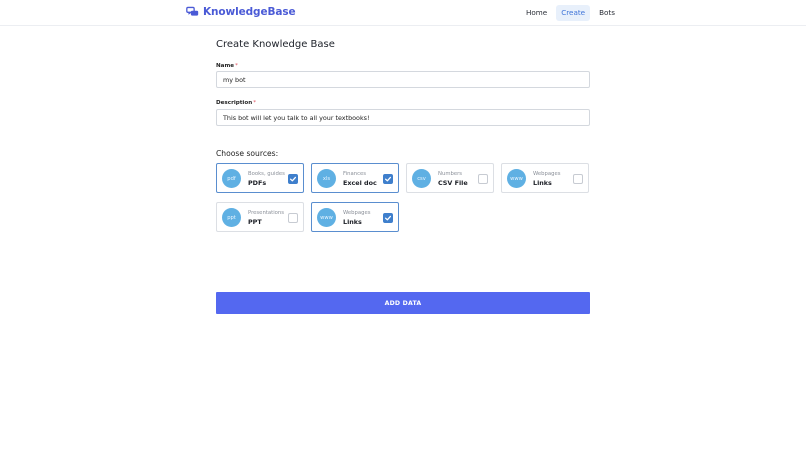 This screenshot has height=466, width=806. Describe the element at coordinates (260, 217) in the screenshot. I see `source-card-ppt: ppt Presentations PPT` at that location.